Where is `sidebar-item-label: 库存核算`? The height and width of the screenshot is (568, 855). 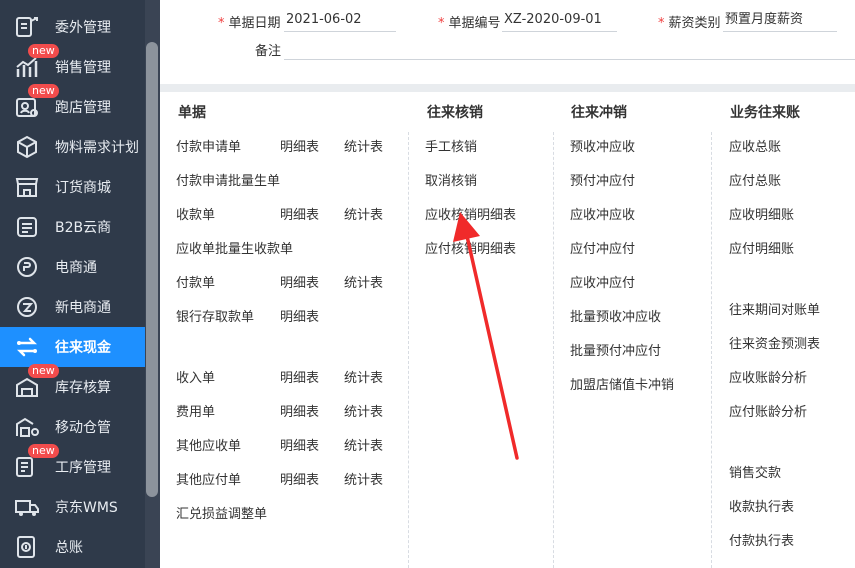 sidebar-item-label: 库存核算 is located at coordinates (83, 388).